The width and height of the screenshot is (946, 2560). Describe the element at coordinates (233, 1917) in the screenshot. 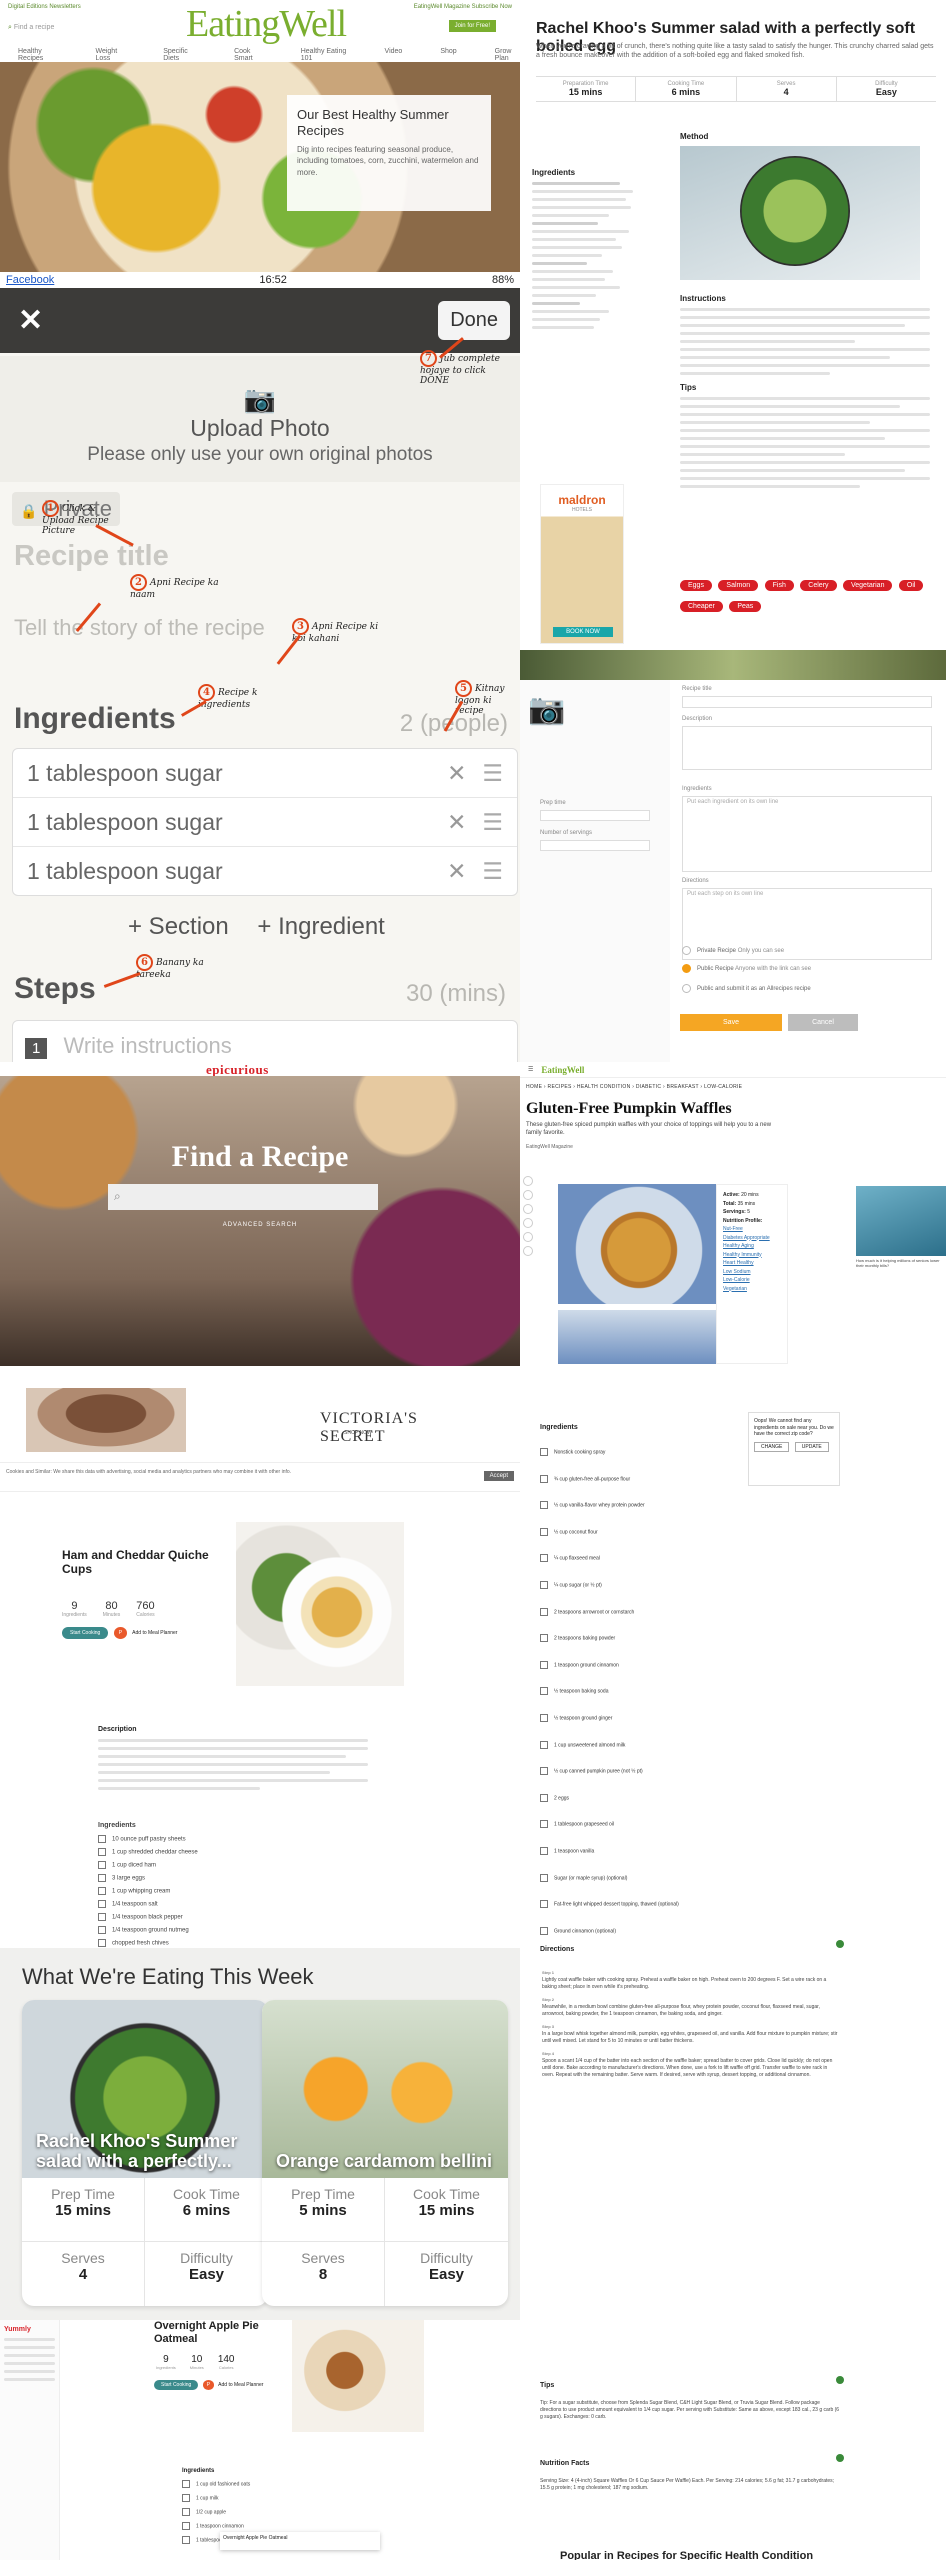

I see `ingredient-row: 1/4 teaspoon black pepper` at that location.